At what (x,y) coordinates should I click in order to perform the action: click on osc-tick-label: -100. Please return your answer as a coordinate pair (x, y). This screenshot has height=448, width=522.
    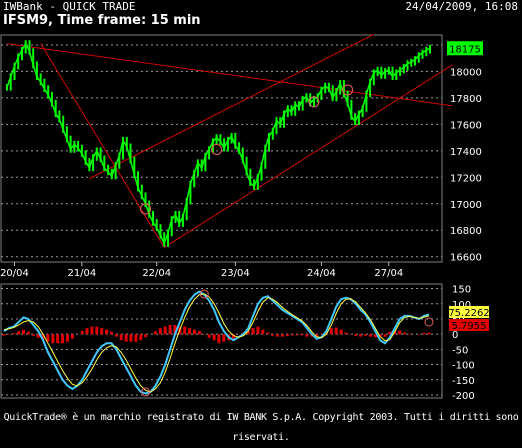
    Looking at the image, I should click on (463, 366).